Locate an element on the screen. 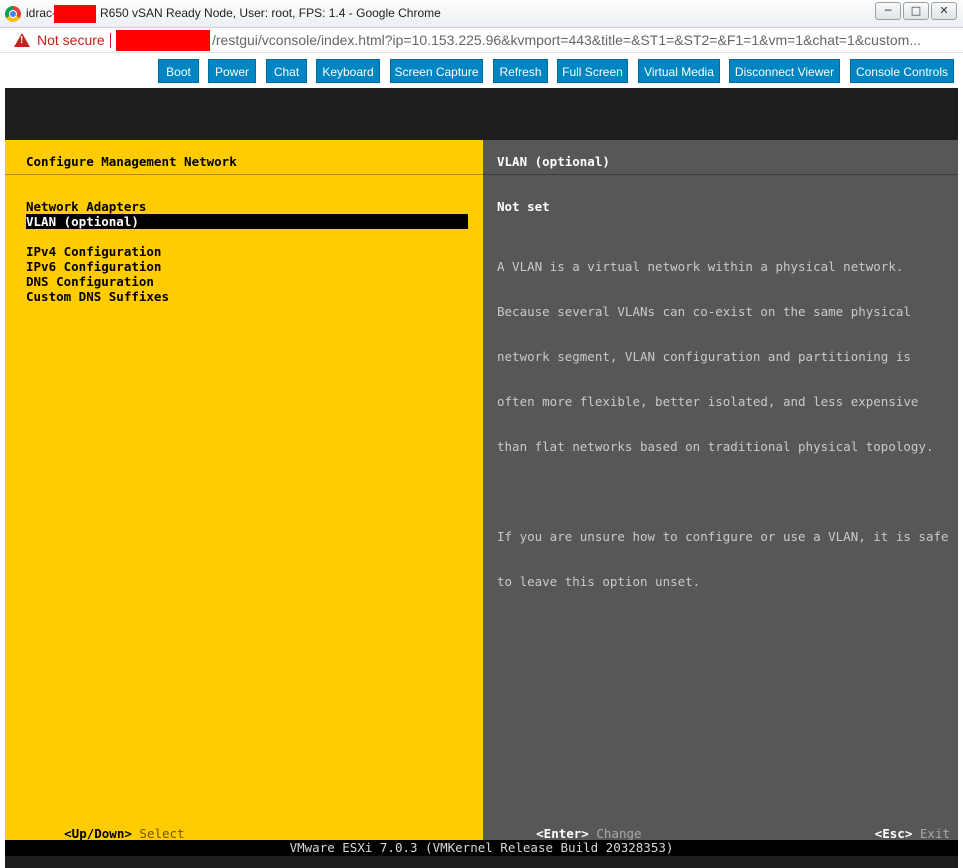 The image size is (963, 868). chrome-icon is located at coordinates (13, 14).